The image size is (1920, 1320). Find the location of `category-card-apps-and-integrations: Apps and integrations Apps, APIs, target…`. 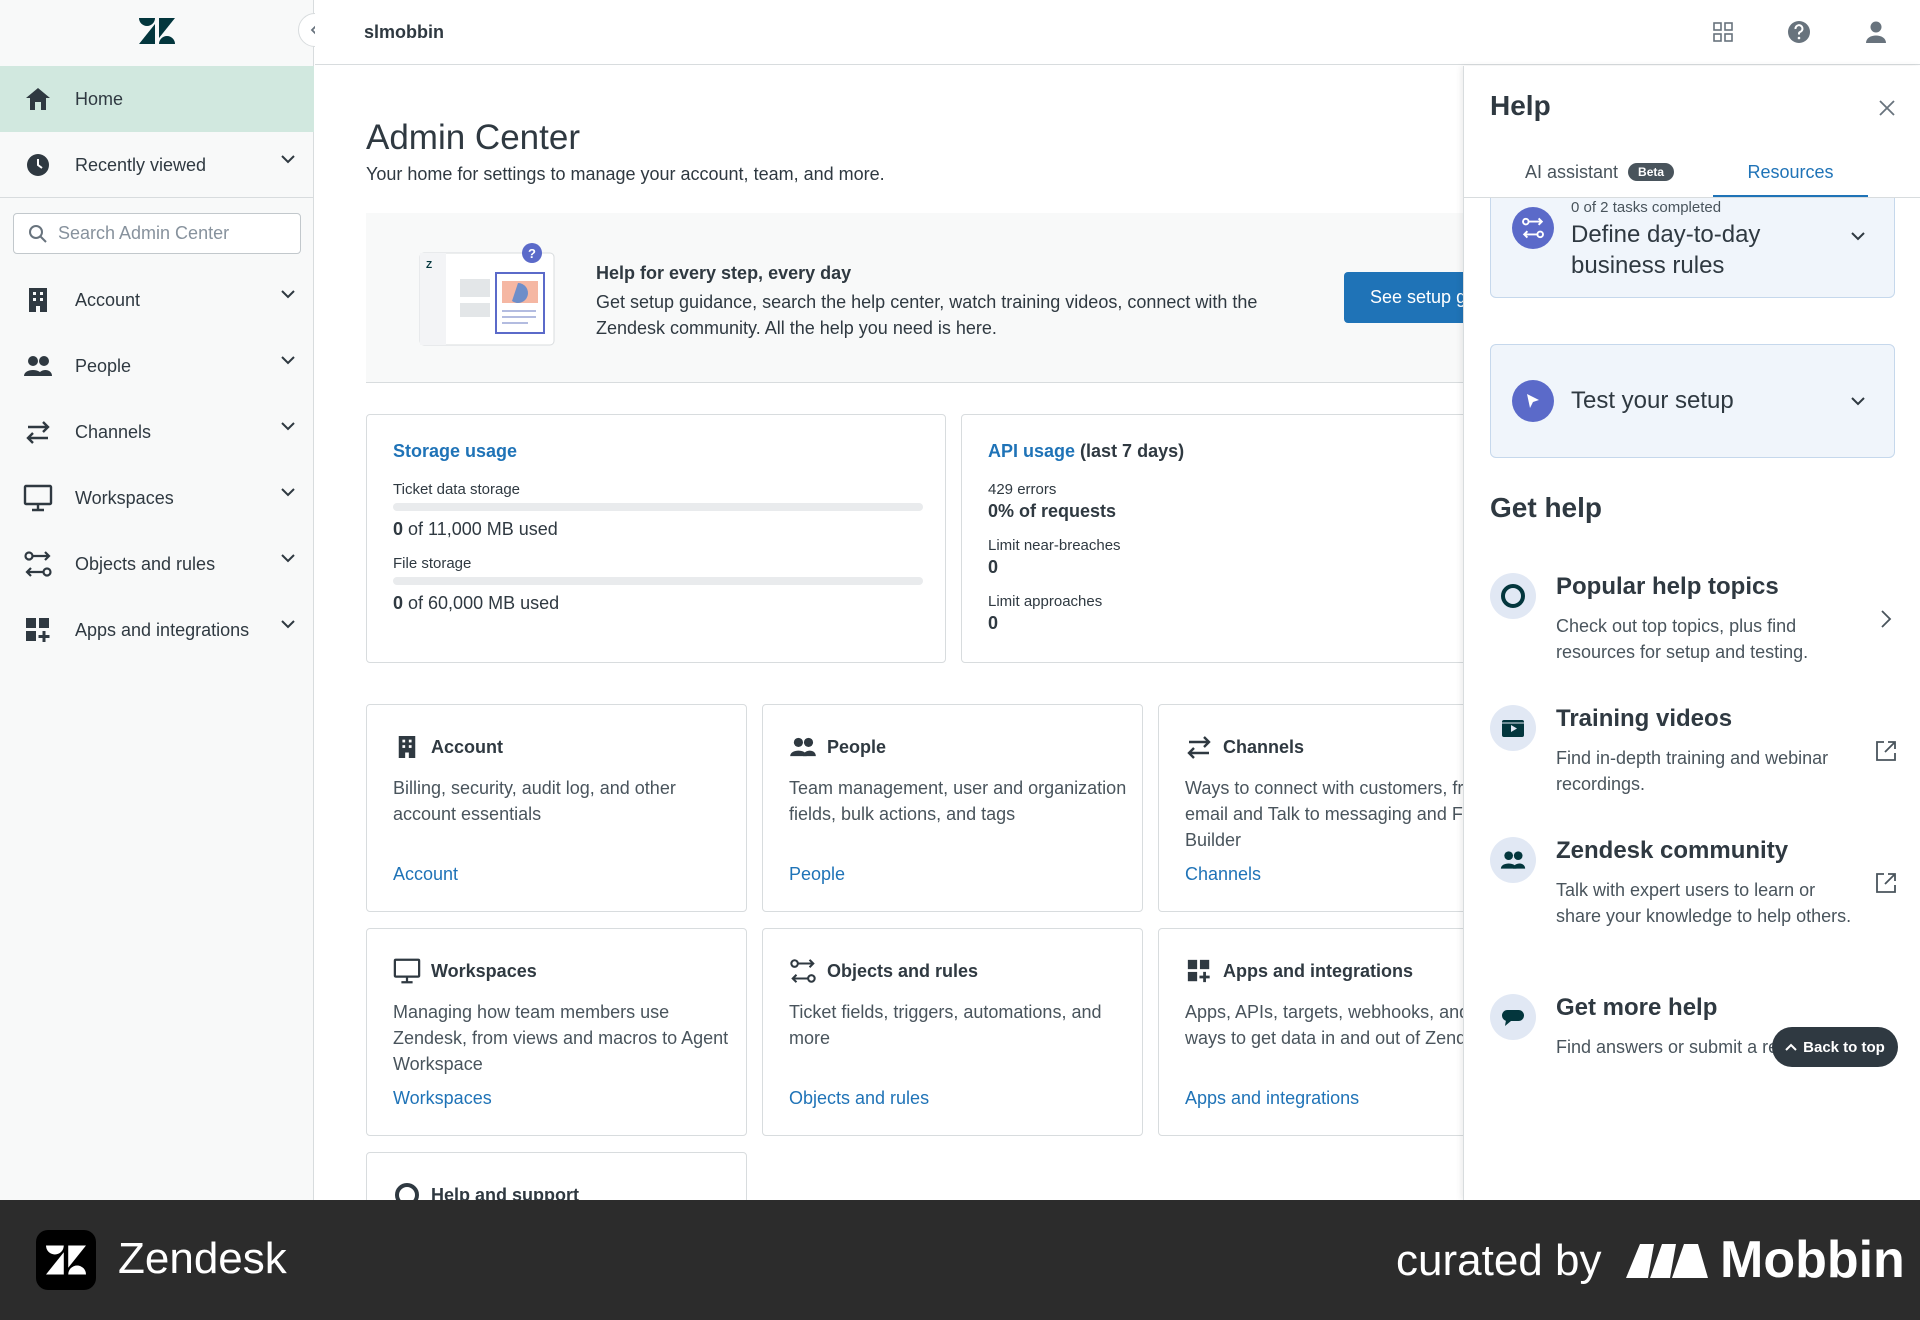

category-card-apps-and-integrations: Apps and integrations Apps, APIs, target… is located at coordinates (1310, 1032).